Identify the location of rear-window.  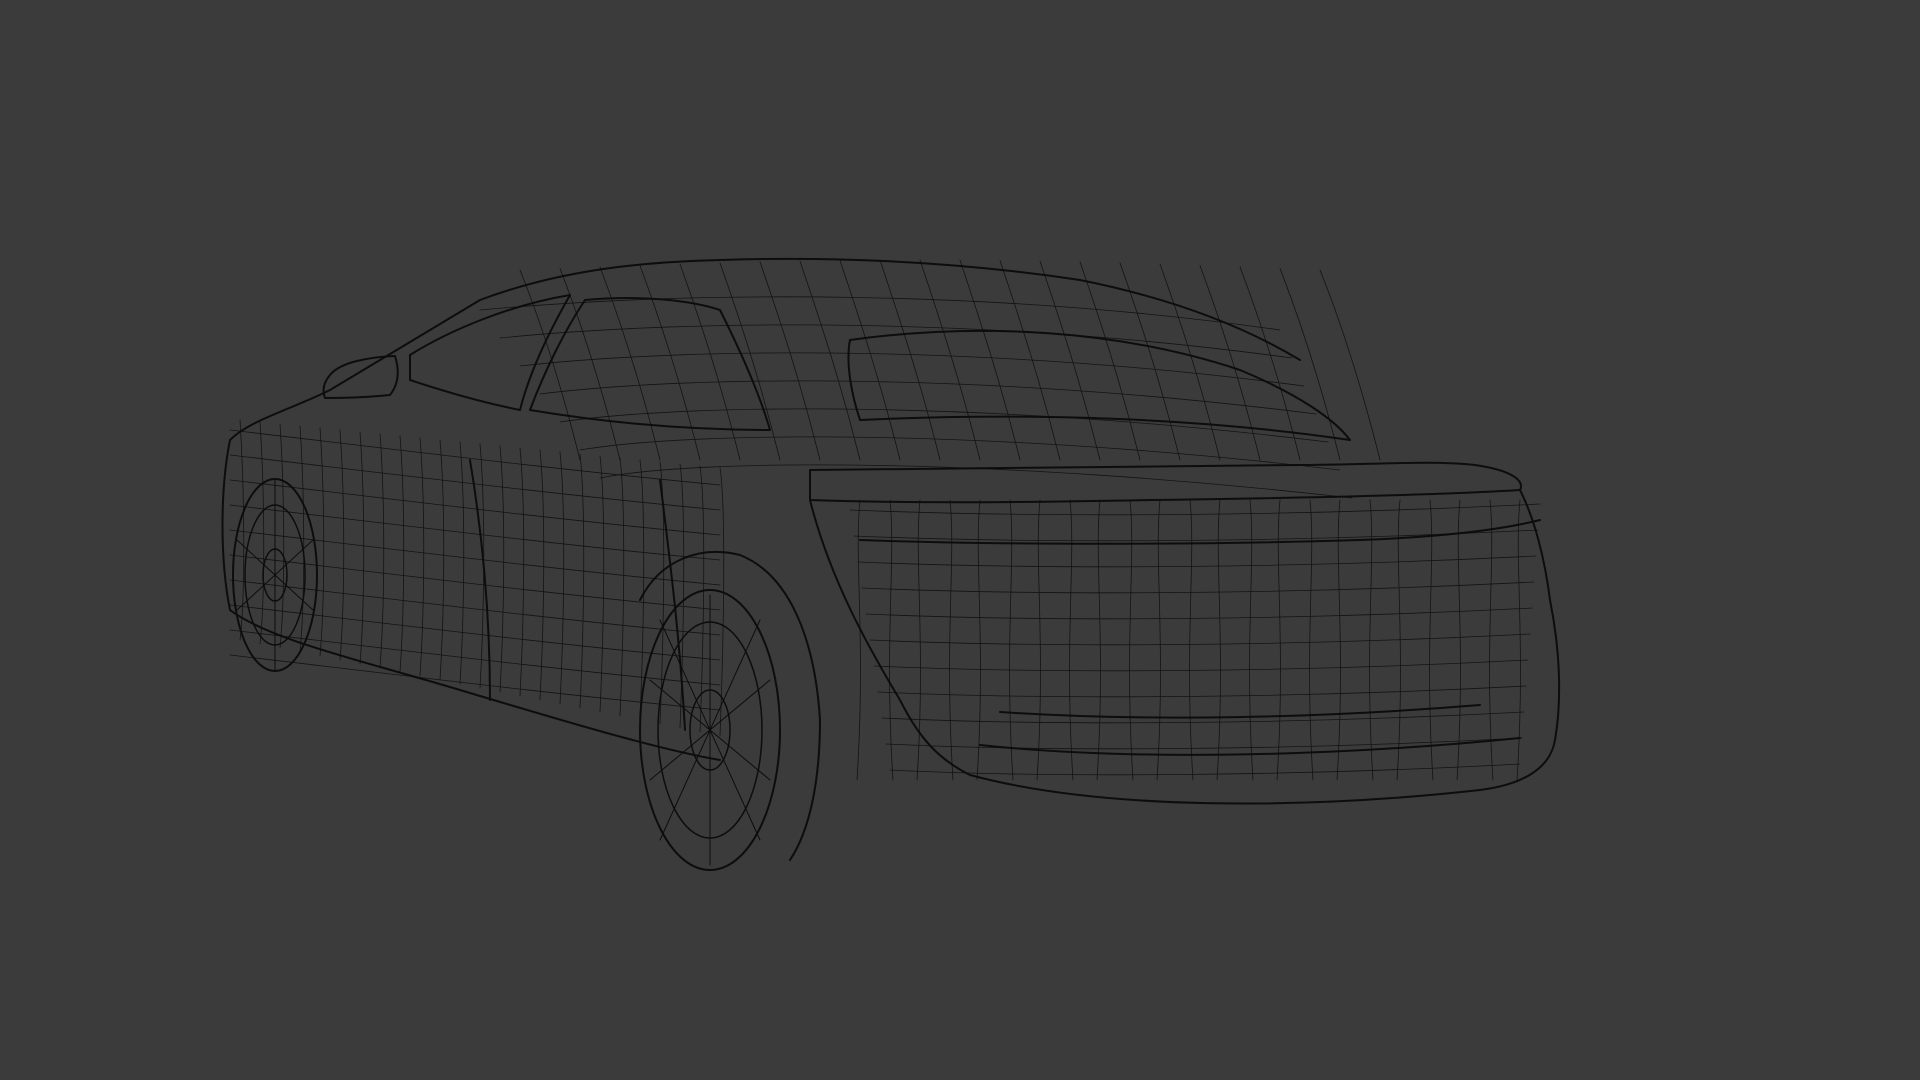
(1099, 385).